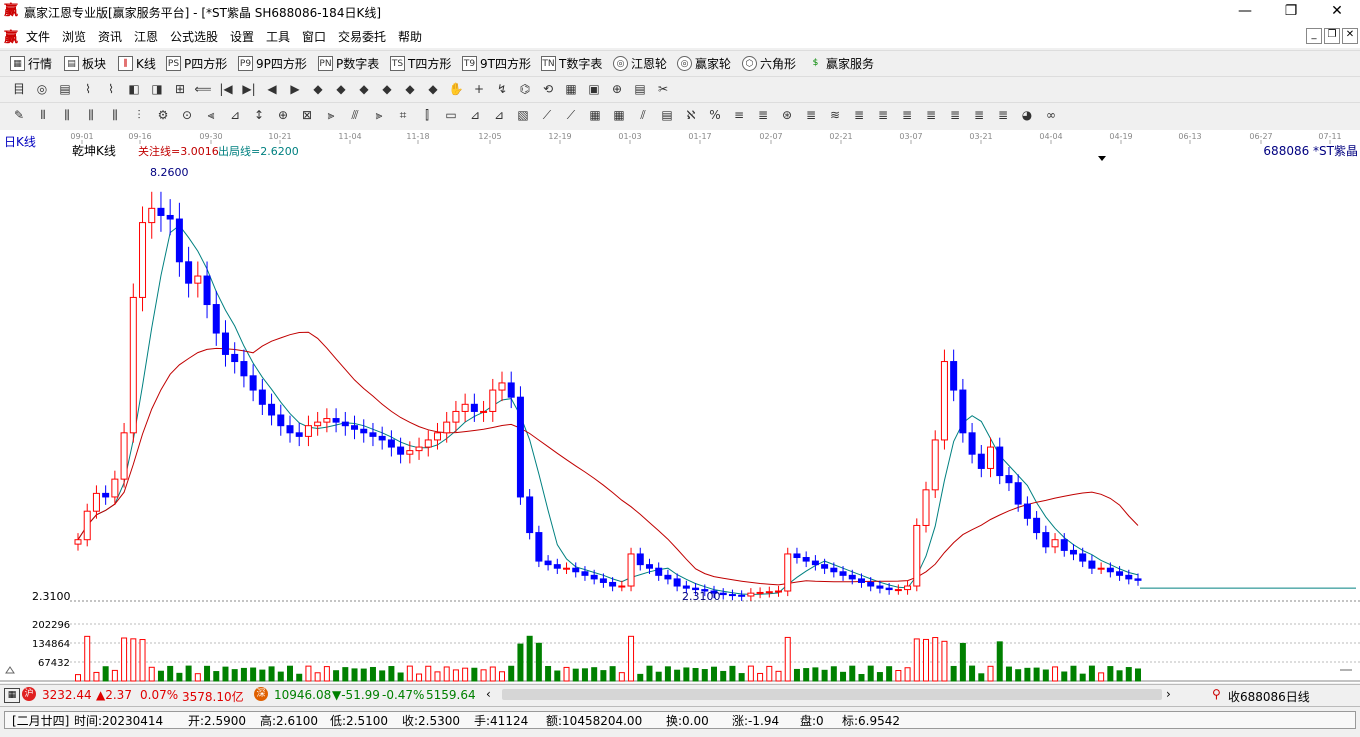 The width and height of the screenshot is (1360, 737). Describe the element at coordinates (883, 115) in the screenshot. I see `toolbar3_glyphs-tool-36-icon: ≣` at that location.